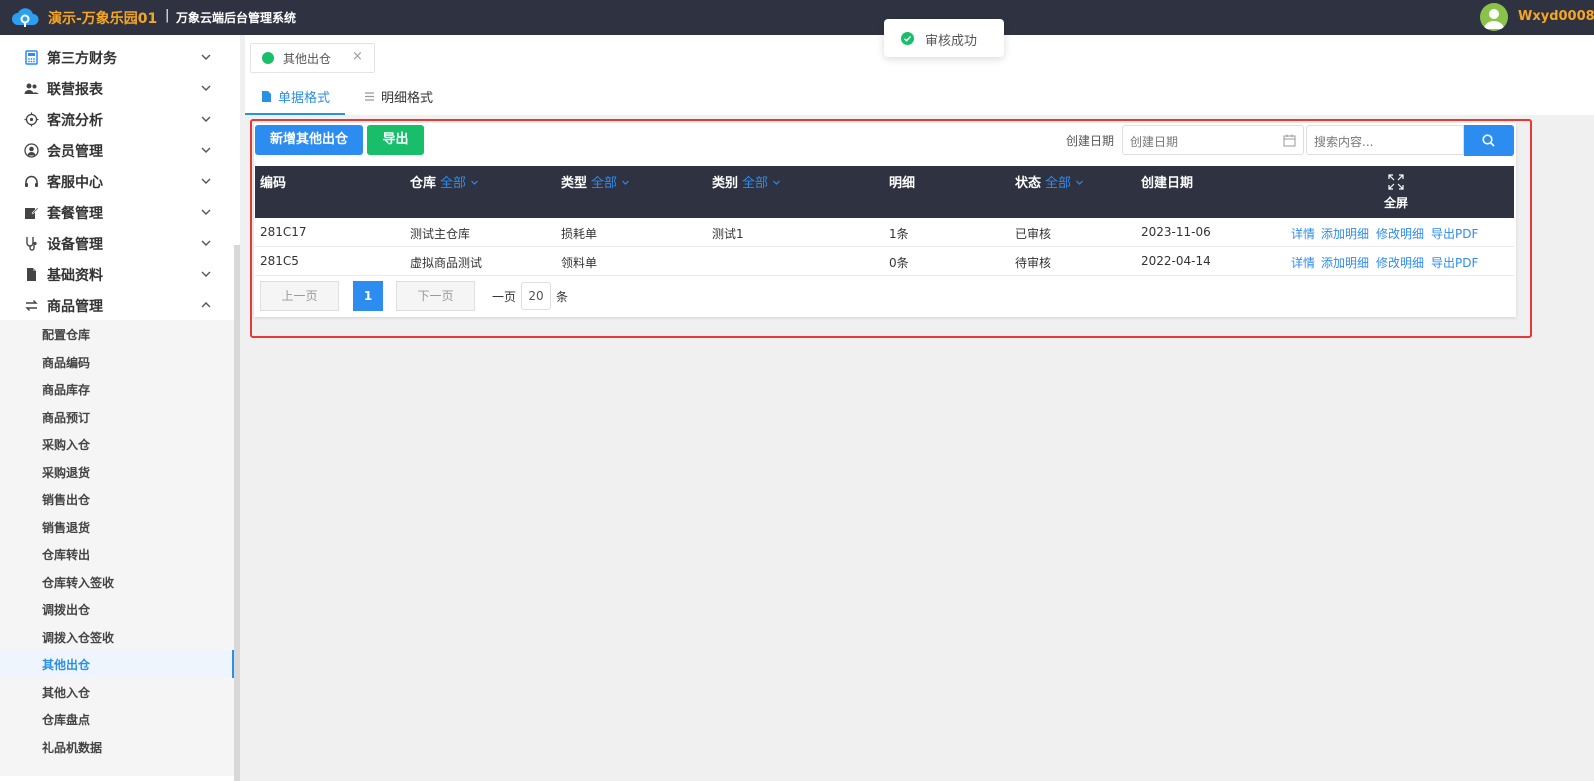 The width and height of the screenshot is (1594, 781). Describe the element at coordinates (117, 527) in the screenshot. I see `submenu-item: 销售退货` at that location.